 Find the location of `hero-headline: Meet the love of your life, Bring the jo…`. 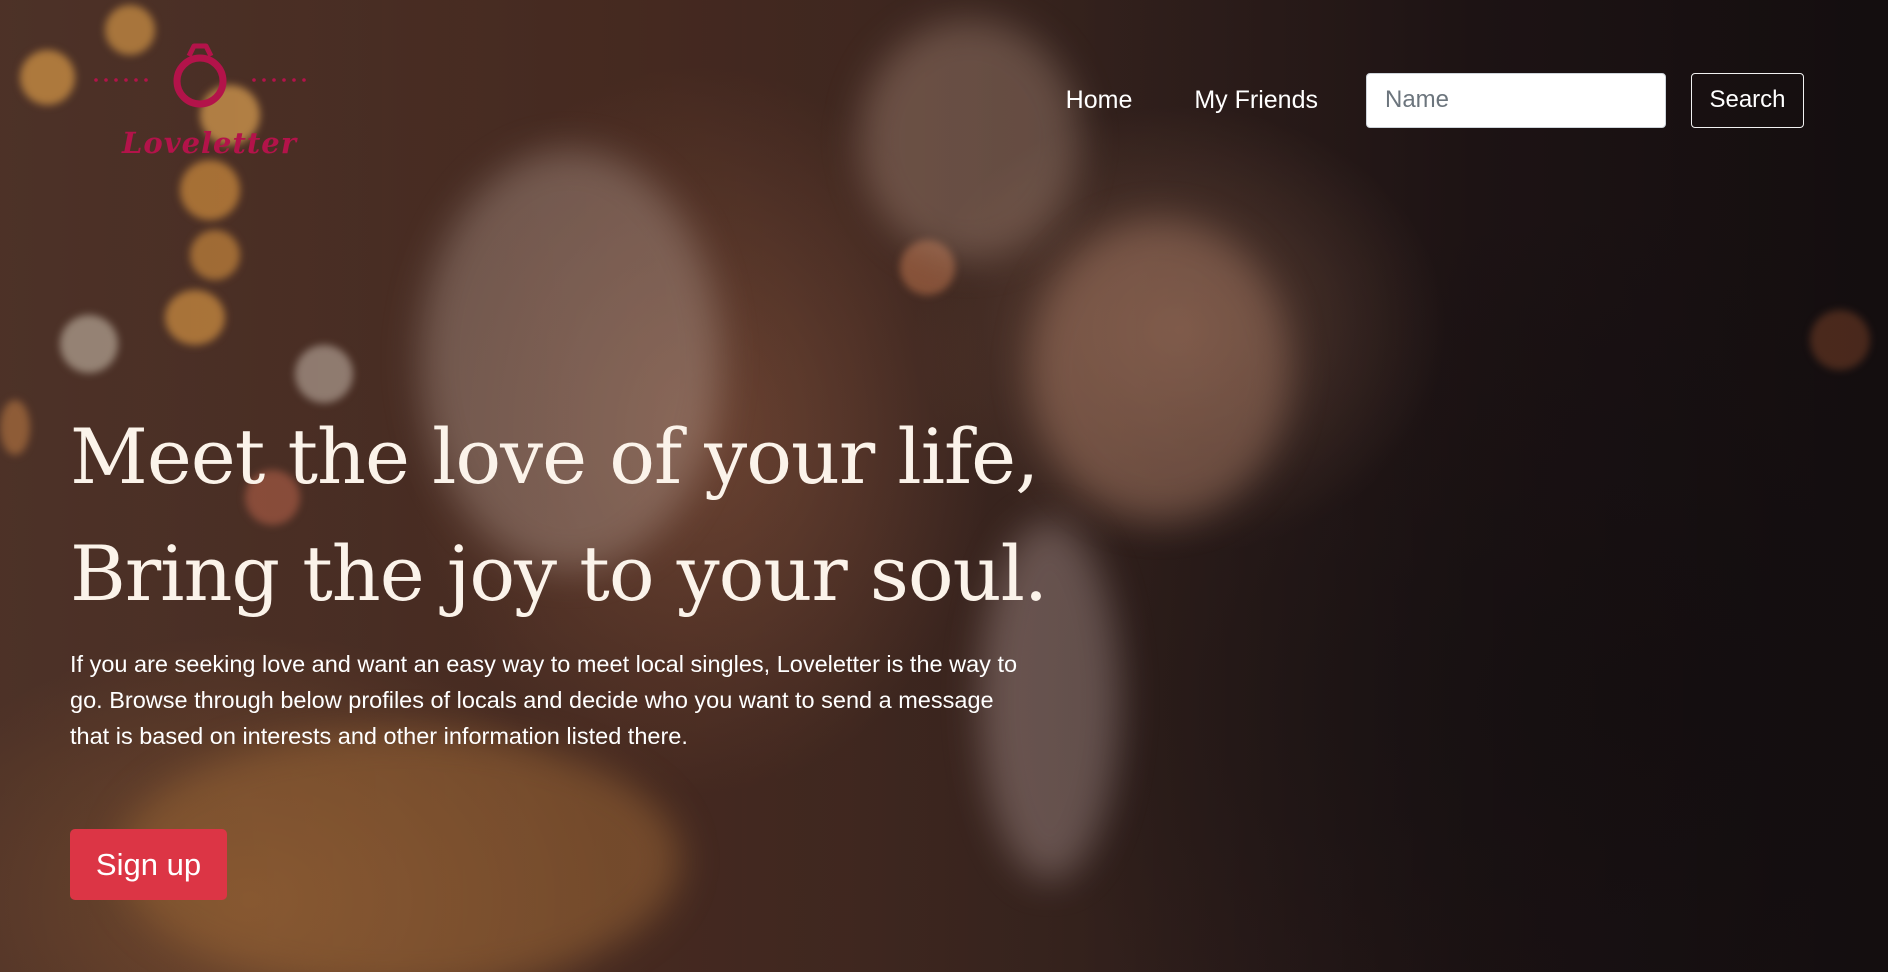

hero-headline: Meet the love of your life, Bring the jo… is located at coordinates (559, 515).